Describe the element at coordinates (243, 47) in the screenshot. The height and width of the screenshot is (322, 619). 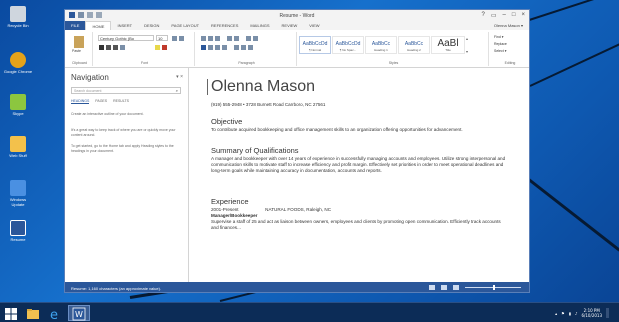
I see `shading-icon` at that location.